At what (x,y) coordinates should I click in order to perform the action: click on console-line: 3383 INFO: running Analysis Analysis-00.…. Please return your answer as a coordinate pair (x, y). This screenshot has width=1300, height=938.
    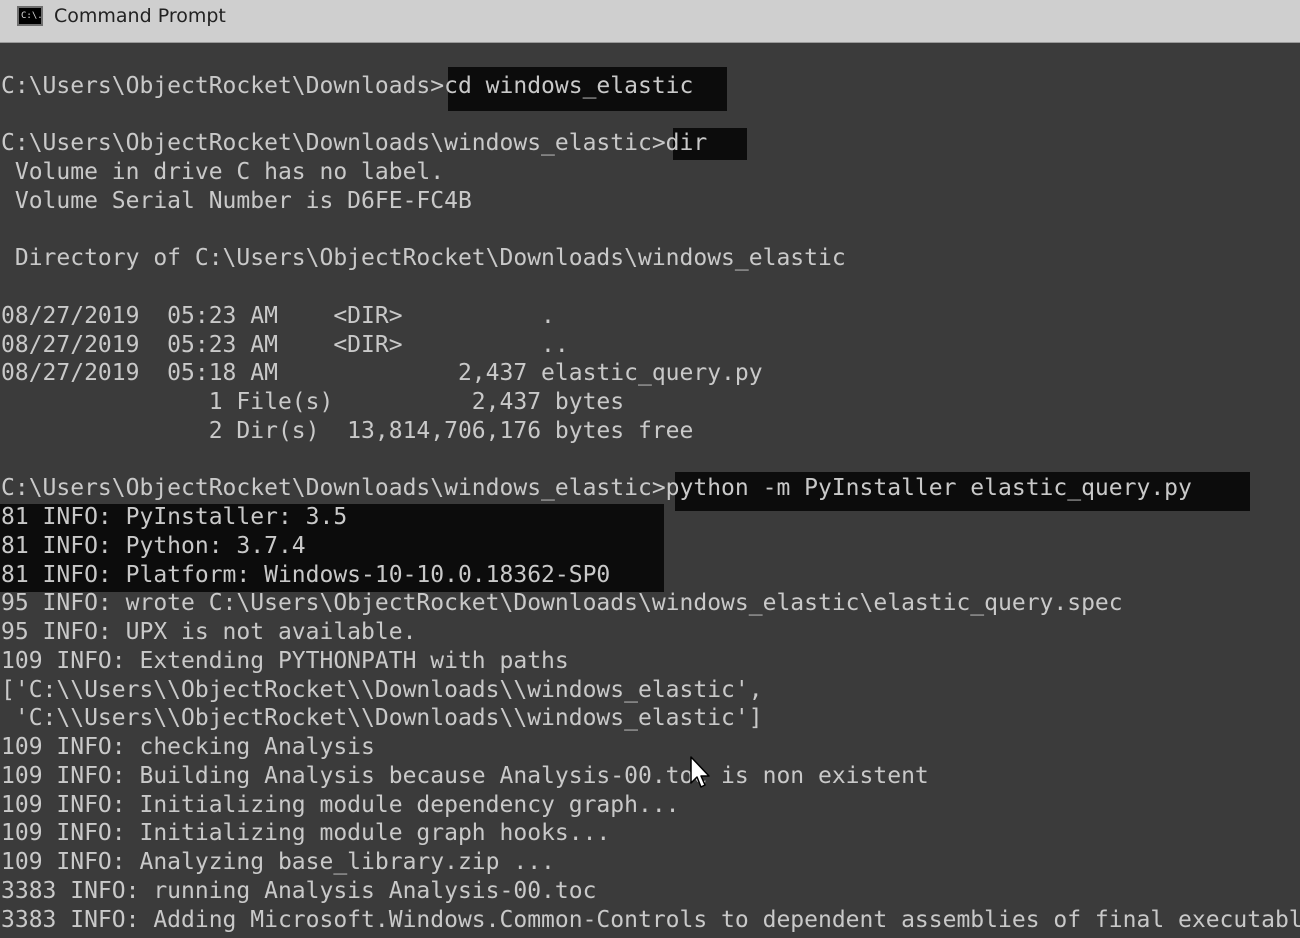
    Looking at the image, I should click on (299, 891).